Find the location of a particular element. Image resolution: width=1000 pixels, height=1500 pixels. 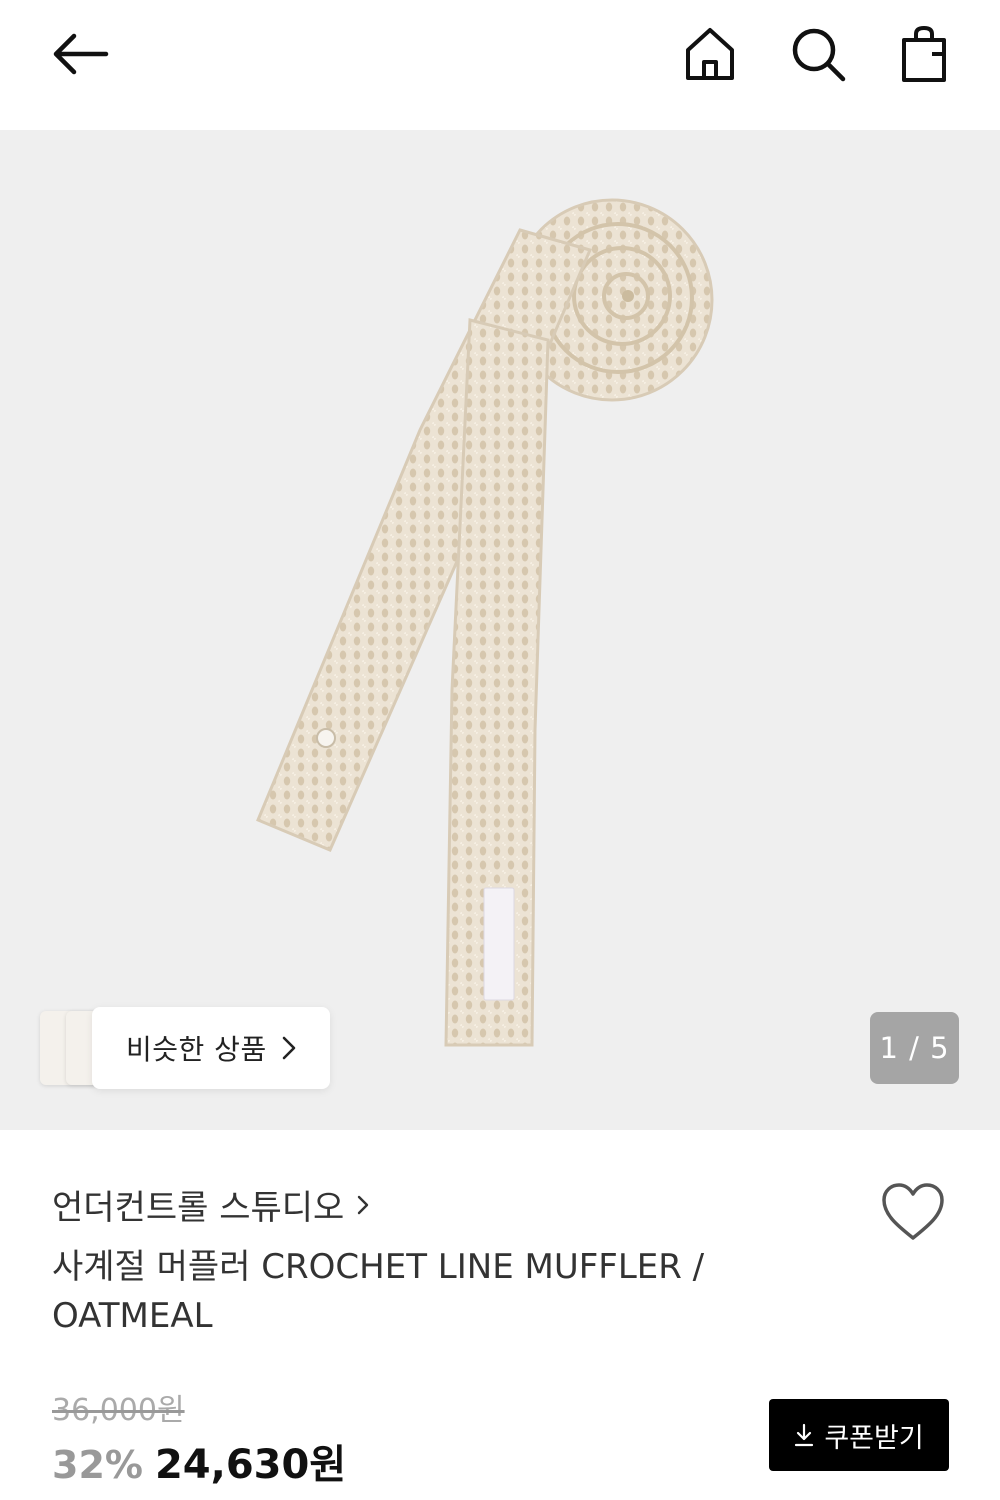

top-navigation-bar is located at coordinates (500, 65).